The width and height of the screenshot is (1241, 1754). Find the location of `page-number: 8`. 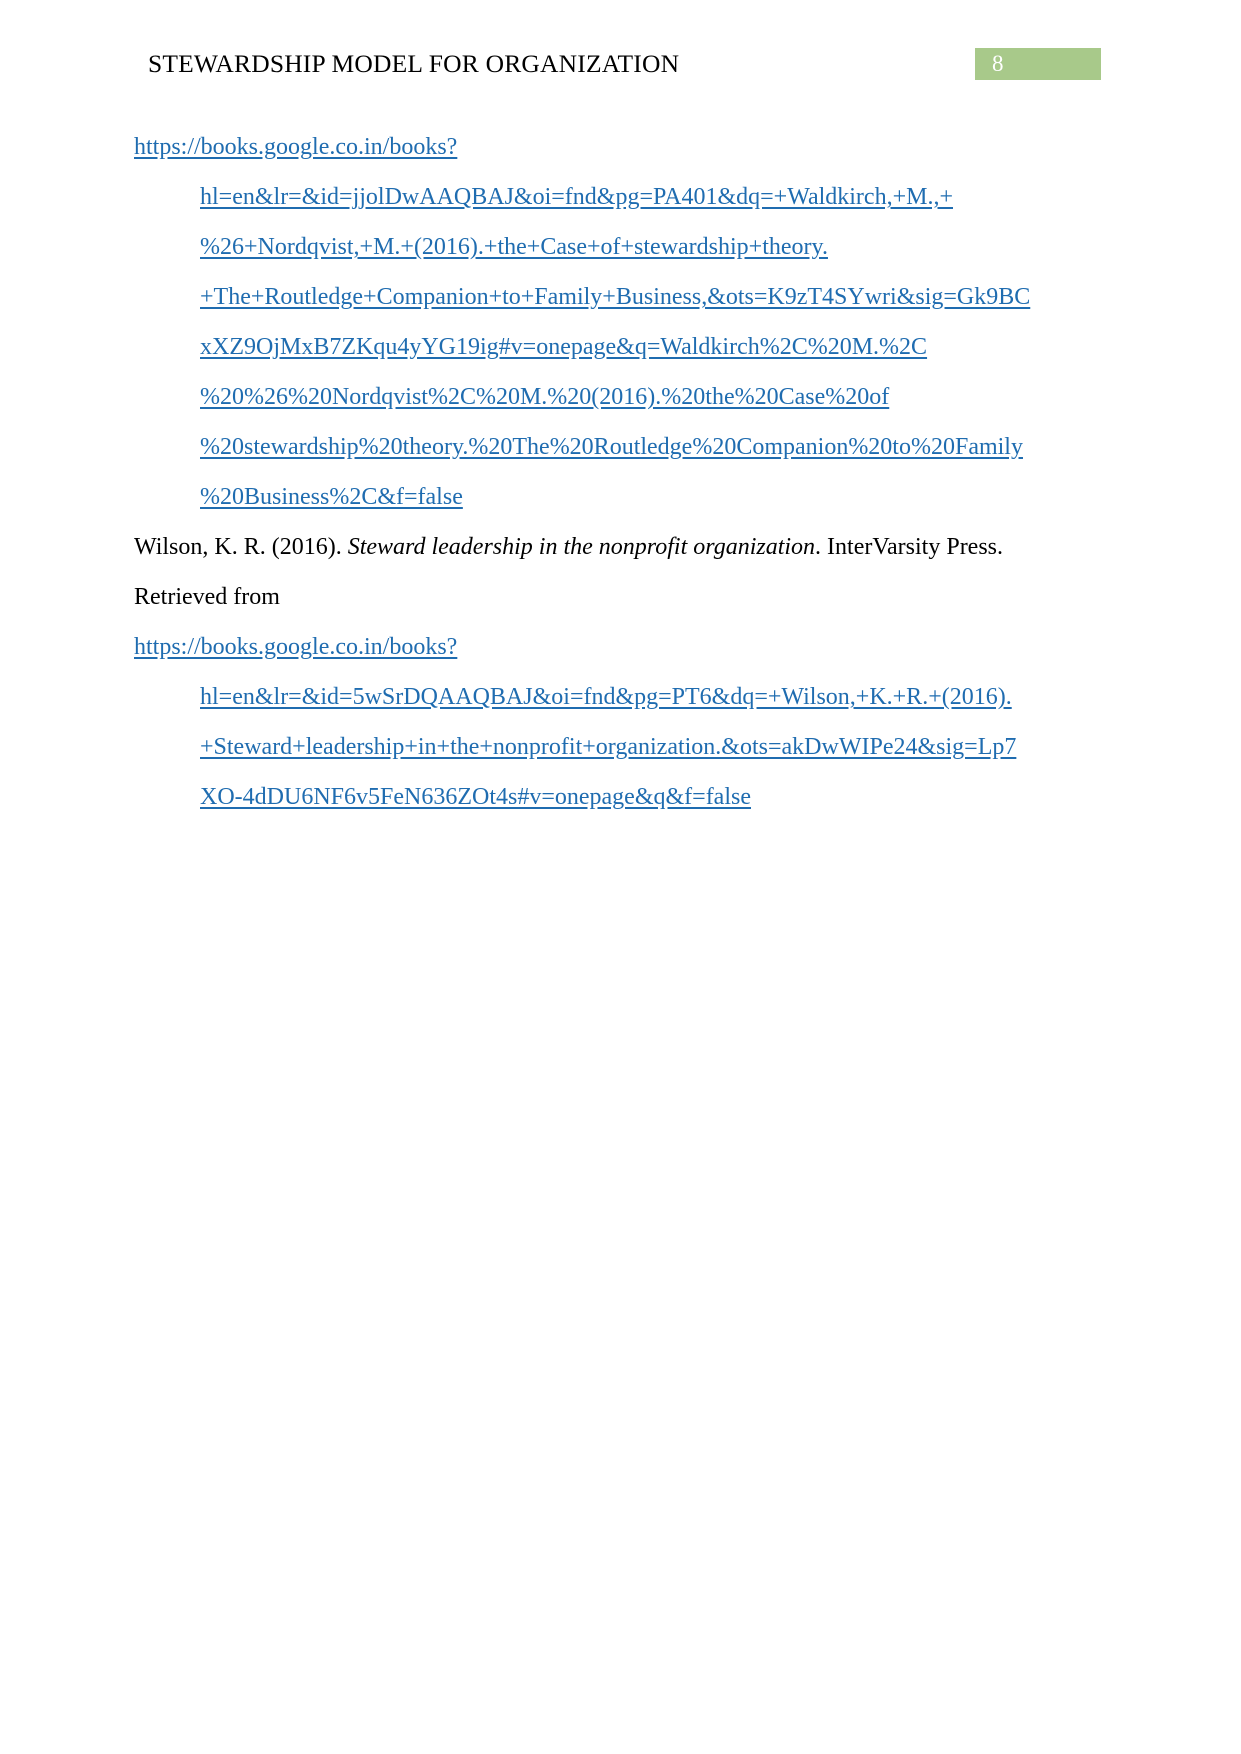

page-number: 8 is located at coordinates (998, 63).